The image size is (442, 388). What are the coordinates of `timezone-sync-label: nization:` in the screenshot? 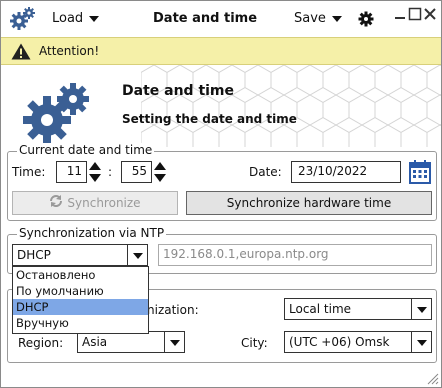 It's located at (173, 310).